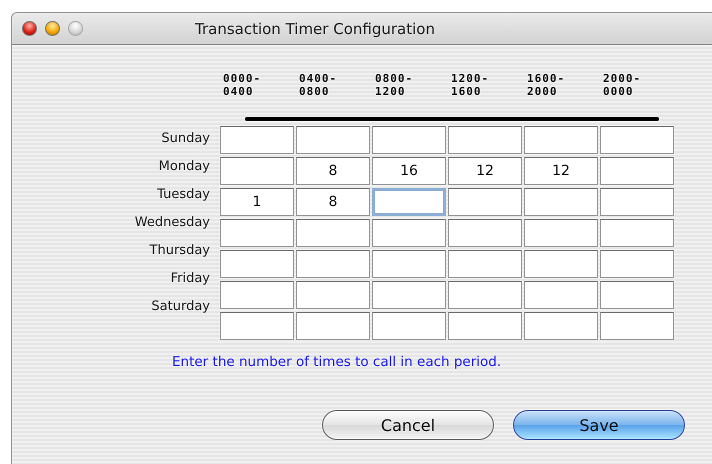  Describe the element at coordinates (409, 171) in the screenshot. I see `count-field: 16` at that location.